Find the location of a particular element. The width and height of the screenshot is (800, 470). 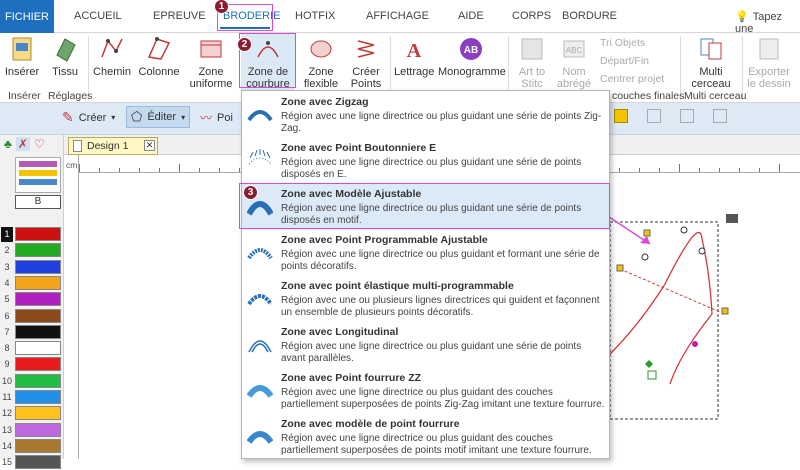

monogram-icon: AB is located at coordinates (471, 49).